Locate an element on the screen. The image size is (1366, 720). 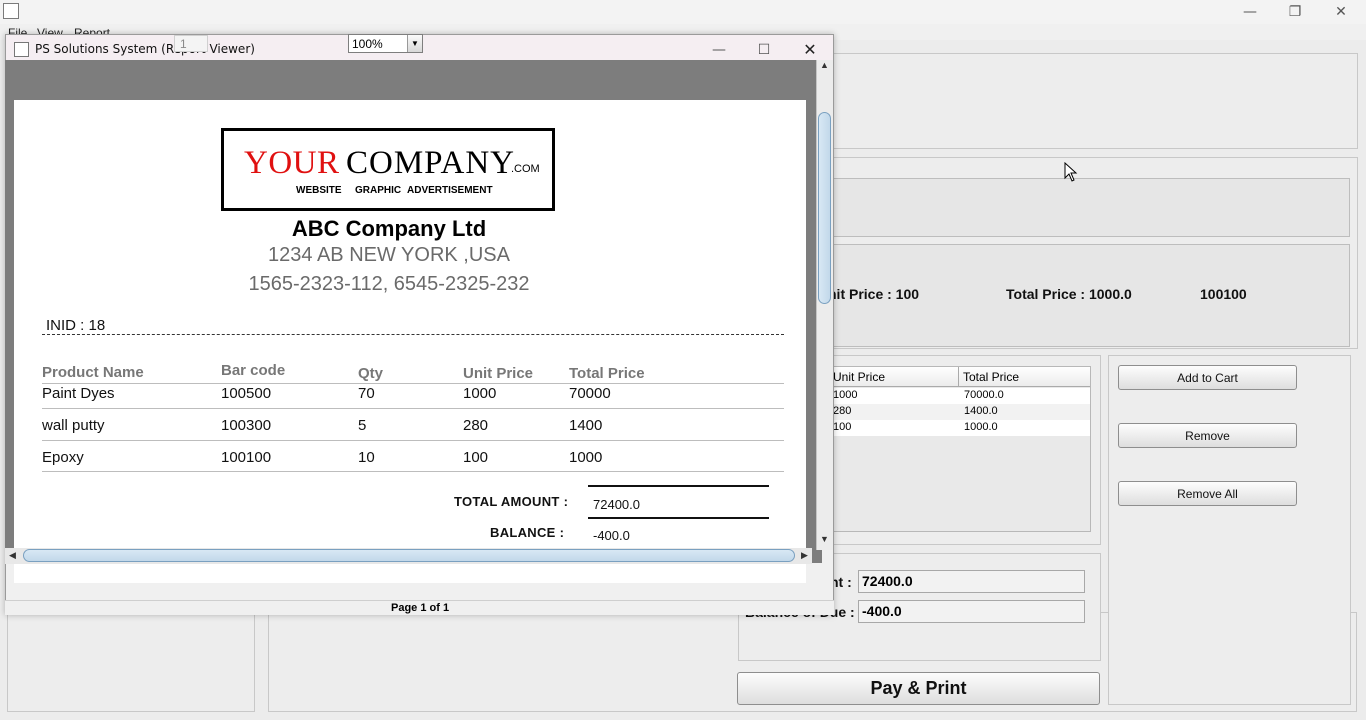
logo-word-your: YOUR is located at coordinates (292, 163).